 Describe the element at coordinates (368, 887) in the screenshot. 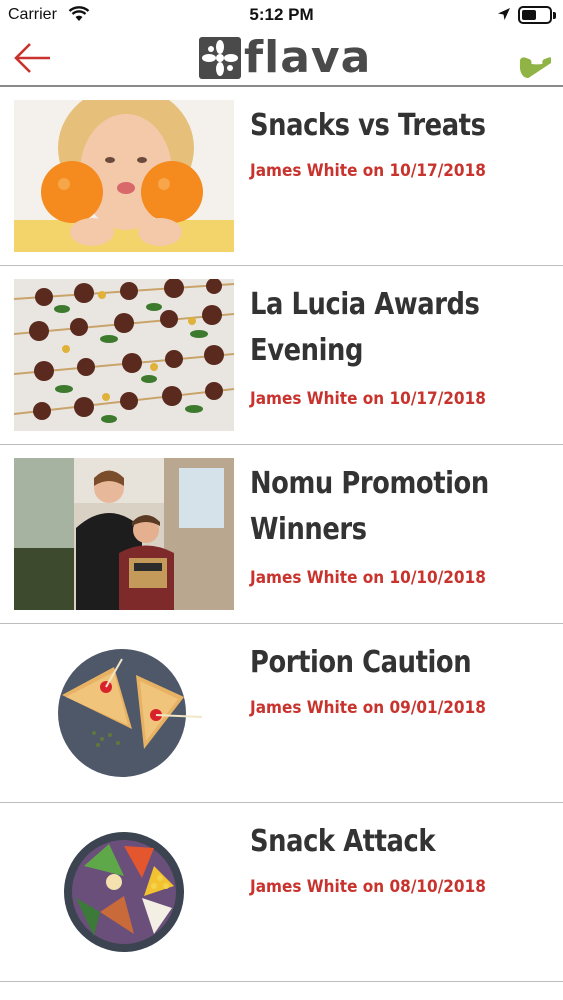

I see `article-byline: James White on 08/10/2018` at that location.